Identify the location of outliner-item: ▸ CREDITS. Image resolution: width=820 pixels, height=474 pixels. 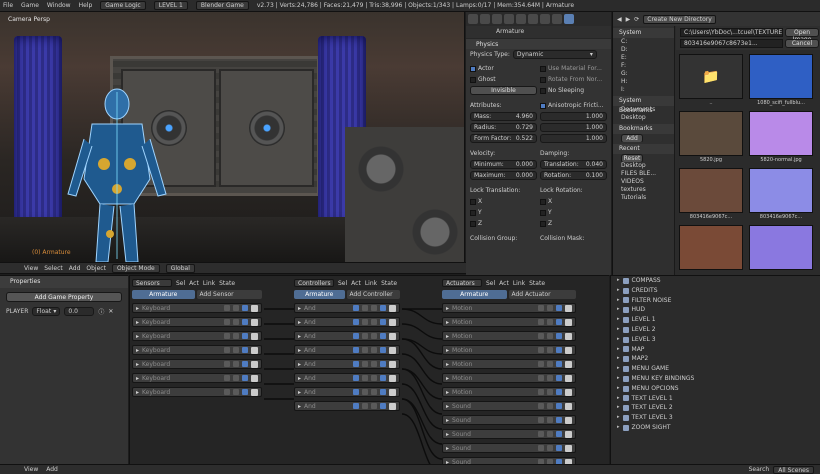
(715, 291).